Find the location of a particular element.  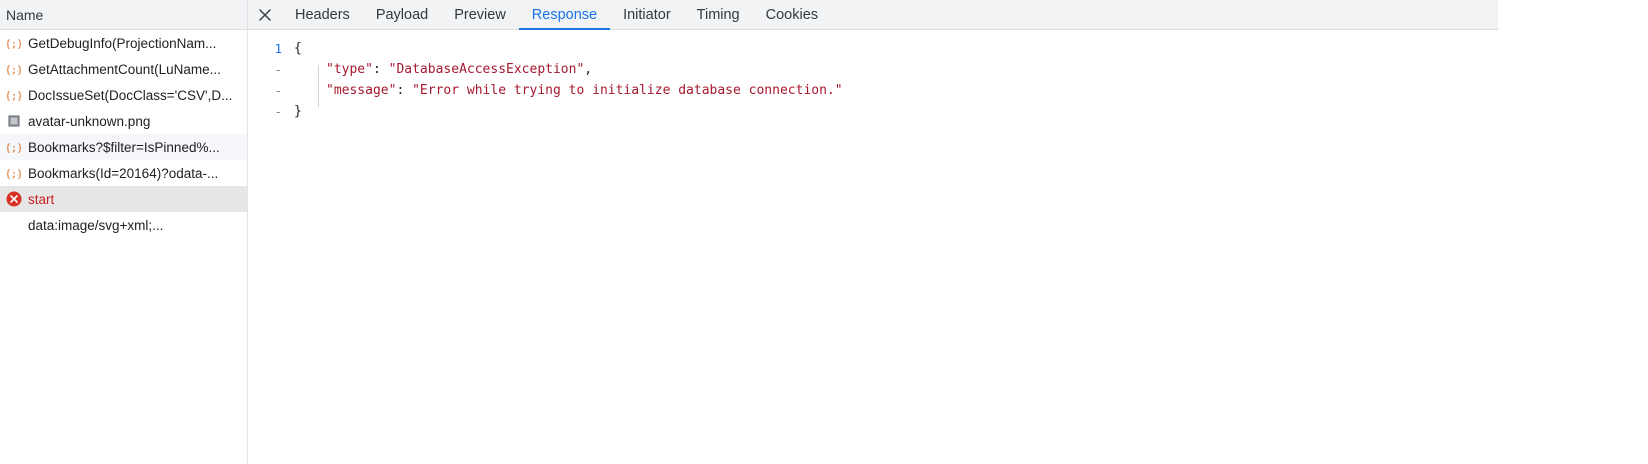

blank-icon is located at coordinates (14, 225).